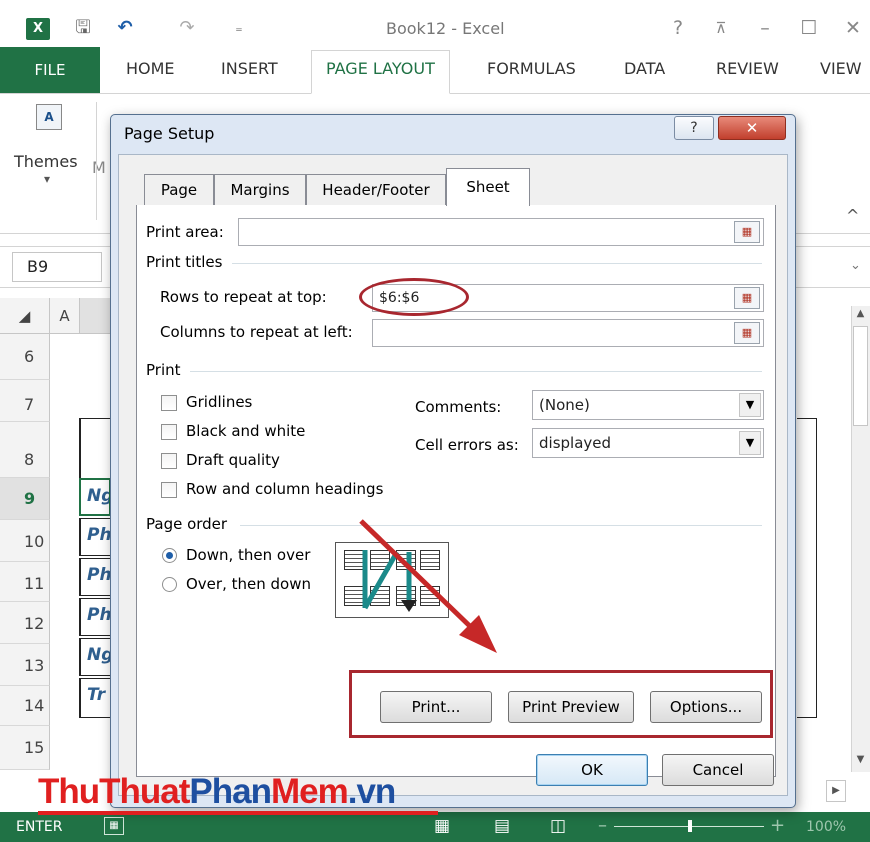  What do you see at coordinates (169, 403) in the screenshot?
I see `gridlines-checkbox` at bounding box center [169, 403].